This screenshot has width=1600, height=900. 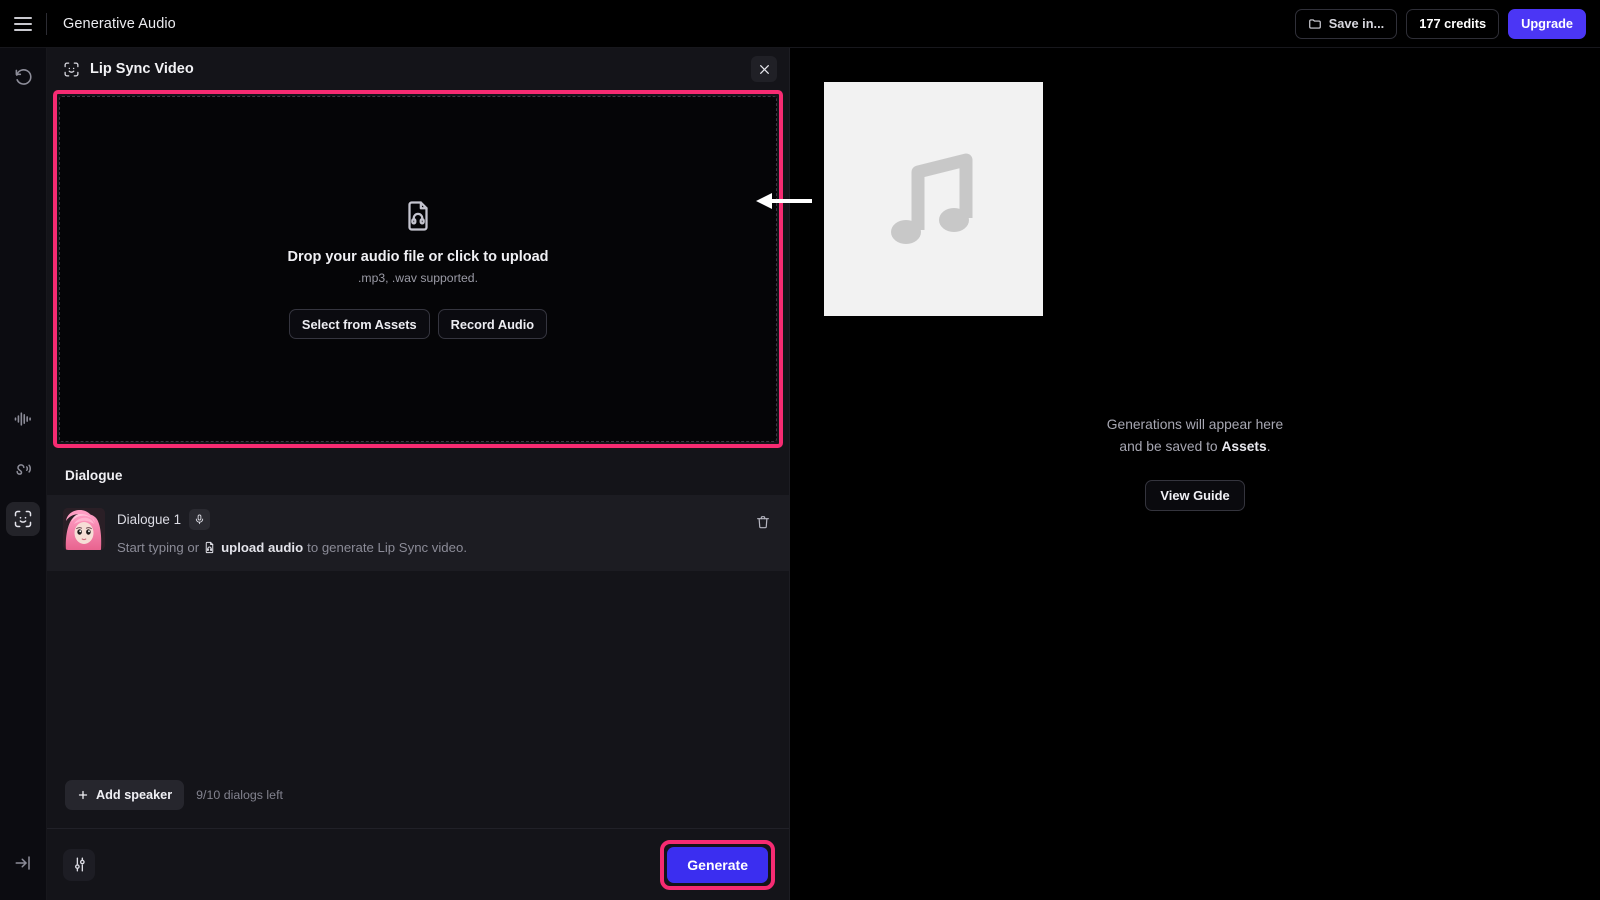 I want to click on hamburger-icon, so click(x=23, y=23).